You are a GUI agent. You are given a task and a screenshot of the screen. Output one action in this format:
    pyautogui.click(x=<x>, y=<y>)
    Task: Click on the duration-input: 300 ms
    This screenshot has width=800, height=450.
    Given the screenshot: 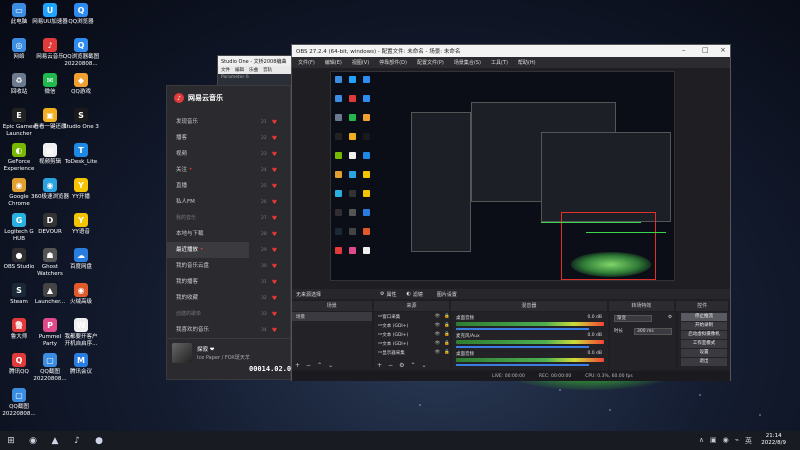 What is the action you would take?
    pyautogui.click(x=653, y=331)
    